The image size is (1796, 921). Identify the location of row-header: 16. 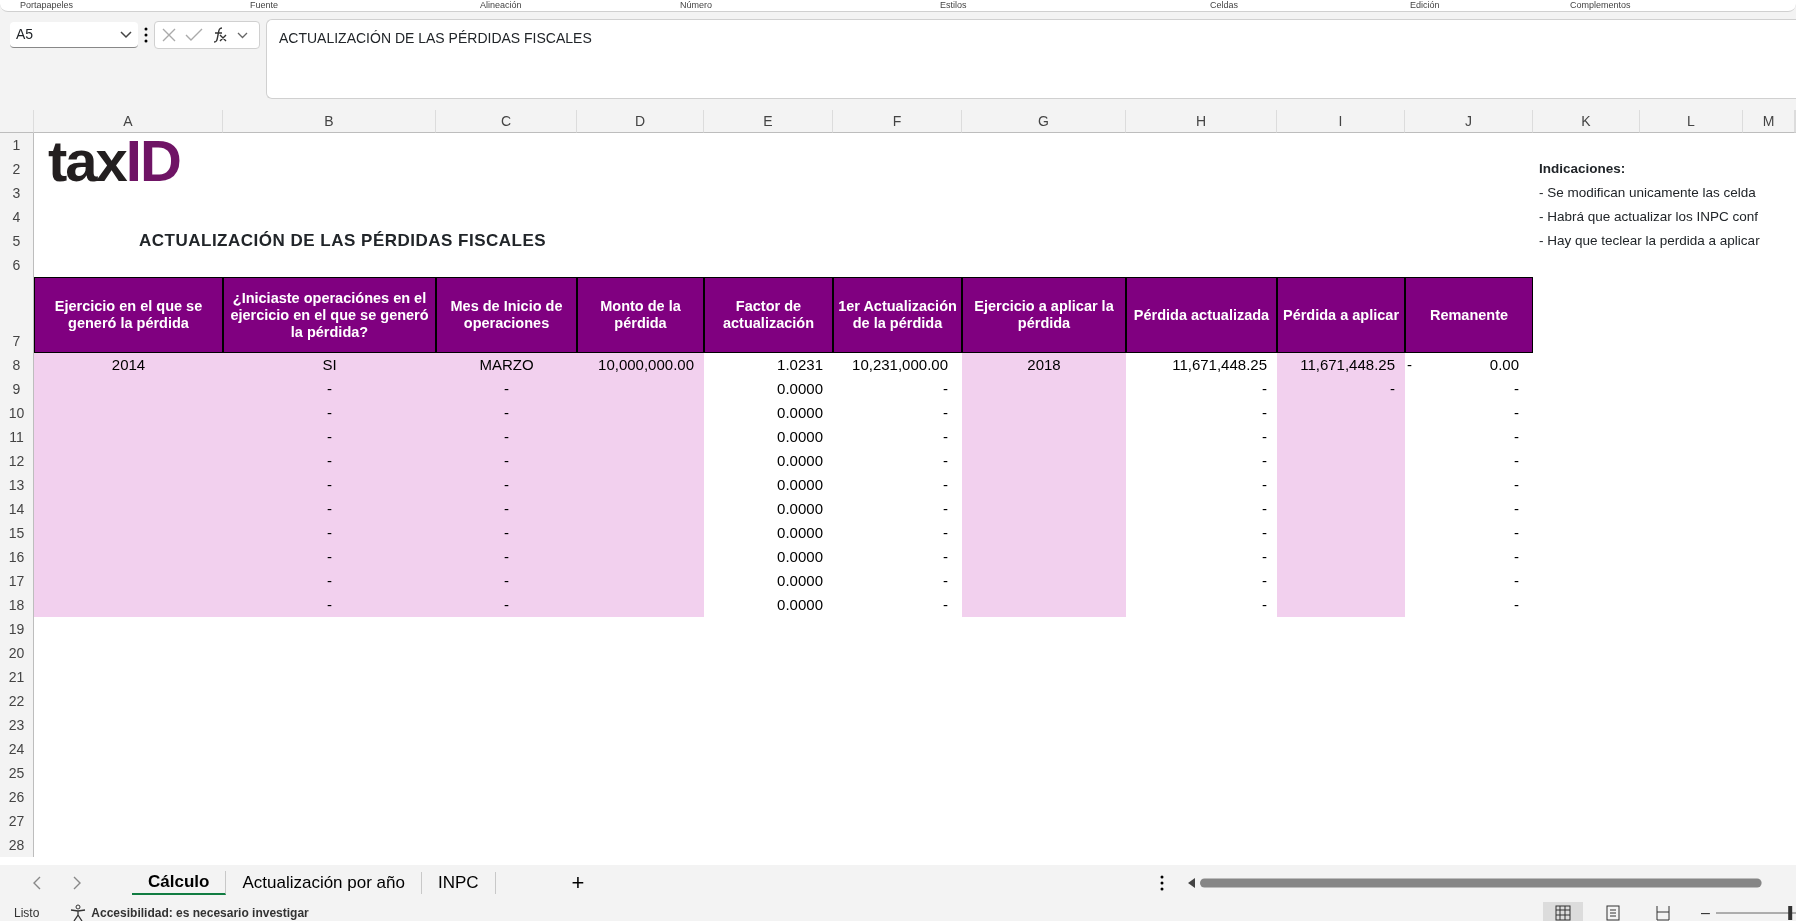
(17, 557).